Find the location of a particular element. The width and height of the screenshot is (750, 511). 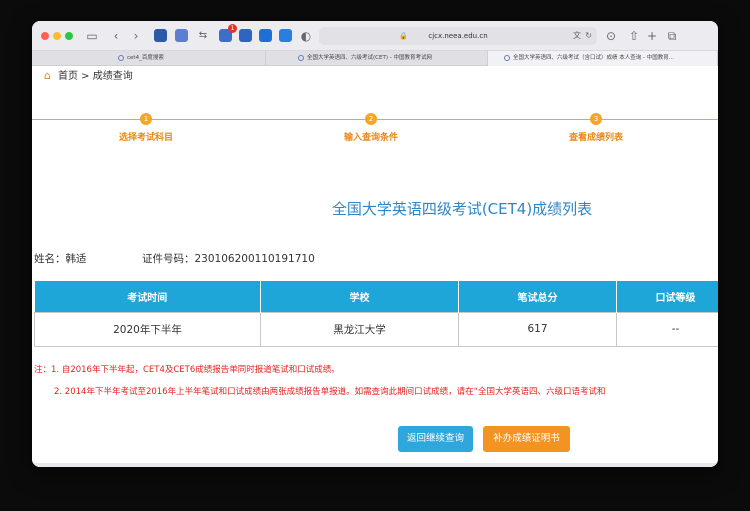

close-window-button is located at coordinates (45, 36).